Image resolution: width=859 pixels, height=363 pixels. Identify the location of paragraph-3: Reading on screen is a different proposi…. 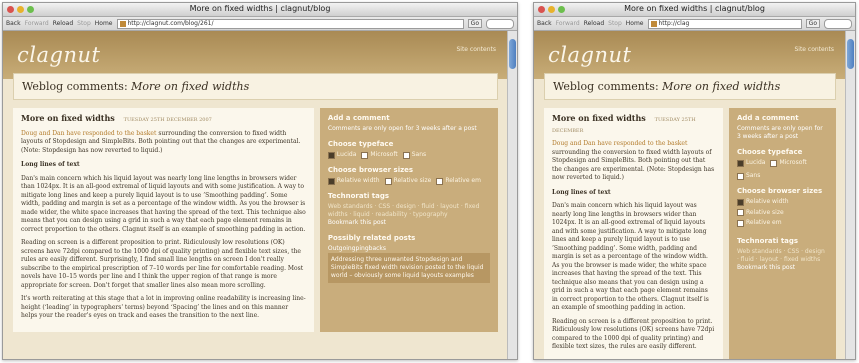
(633, 334).